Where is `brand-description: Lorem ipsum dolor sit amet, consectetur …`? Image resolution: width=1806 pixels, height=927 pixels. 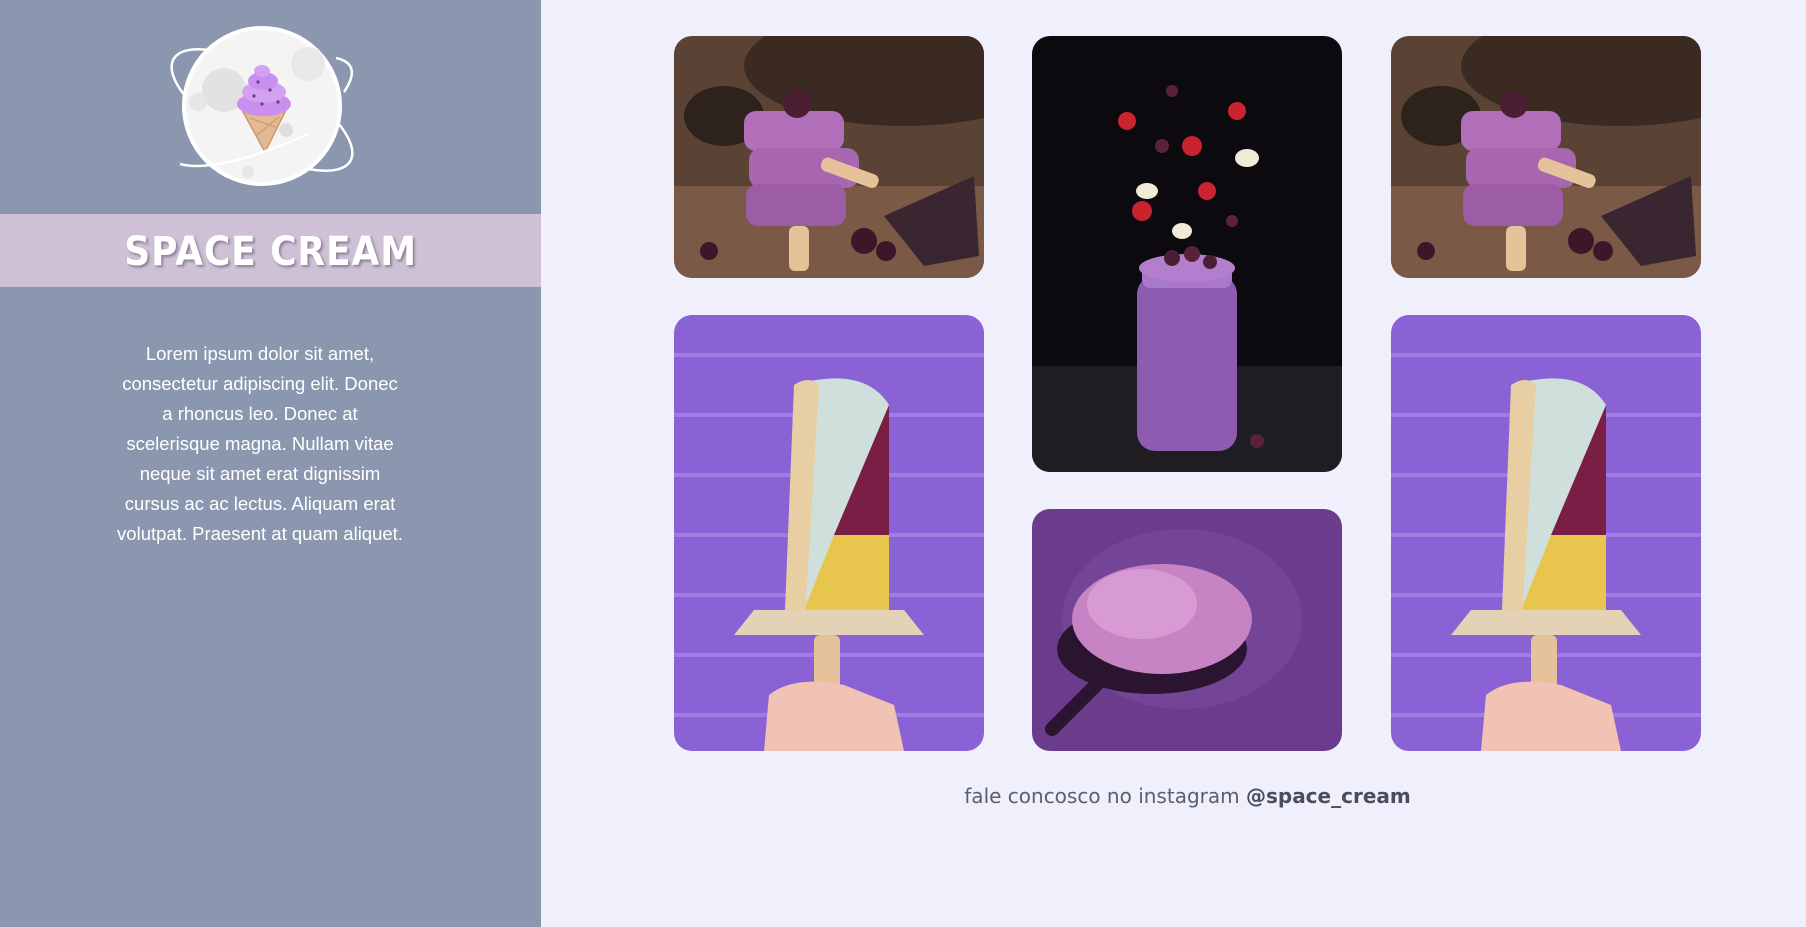
brand-description: Lorem ipsum dolor sit amet, consectetur … is located at coordinates (260, 443).